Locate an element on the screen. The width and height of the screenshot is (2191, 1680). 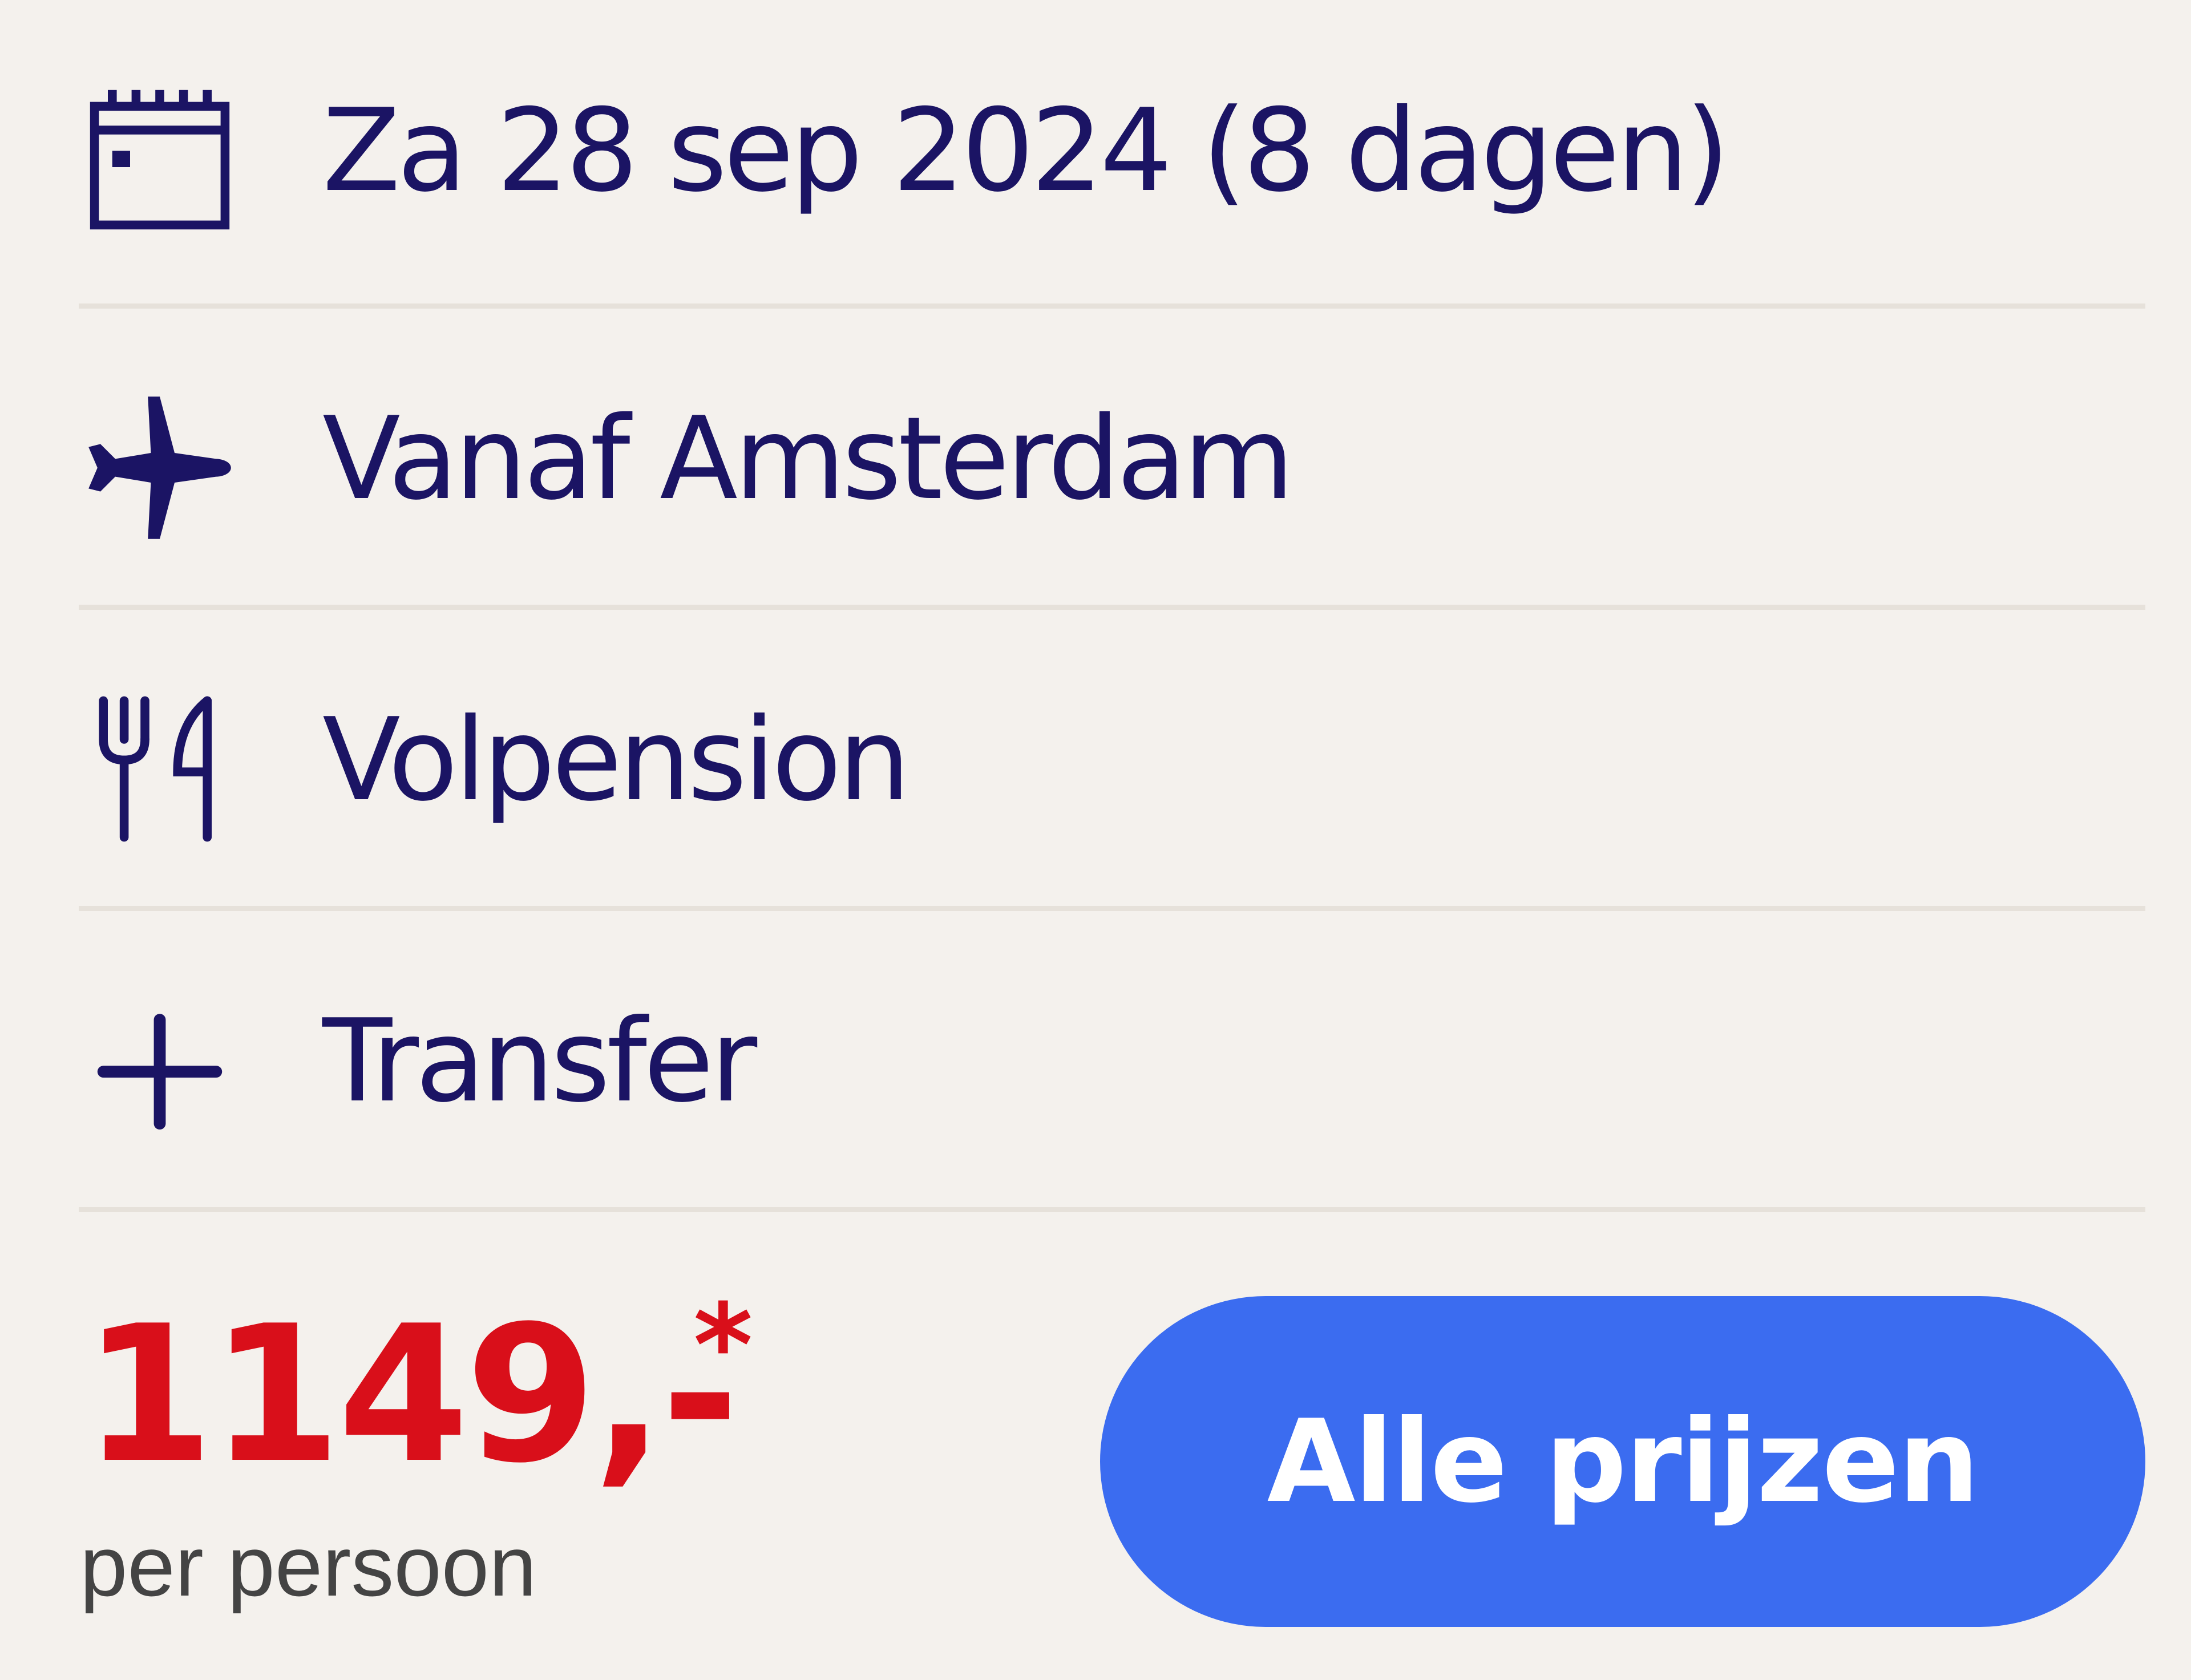
travel-date: Za 28 sep 2024 (8 dagen) is located at coordinates (1026, 151).